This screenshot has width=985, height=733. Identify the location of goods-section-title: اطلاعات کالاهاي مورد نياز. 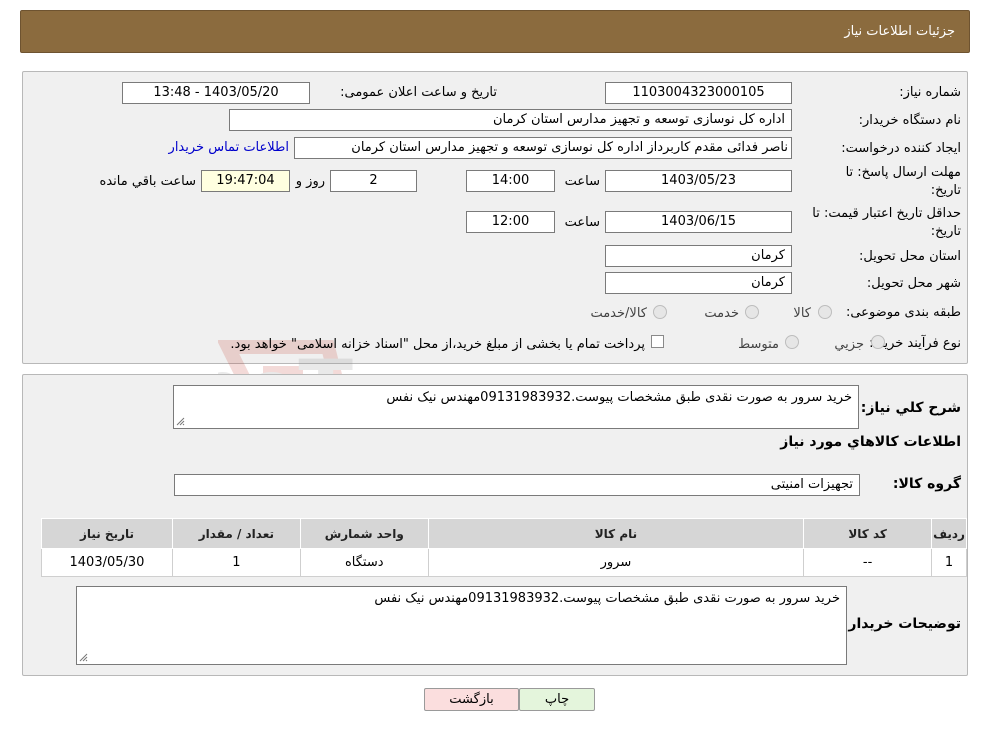
(870, 442).